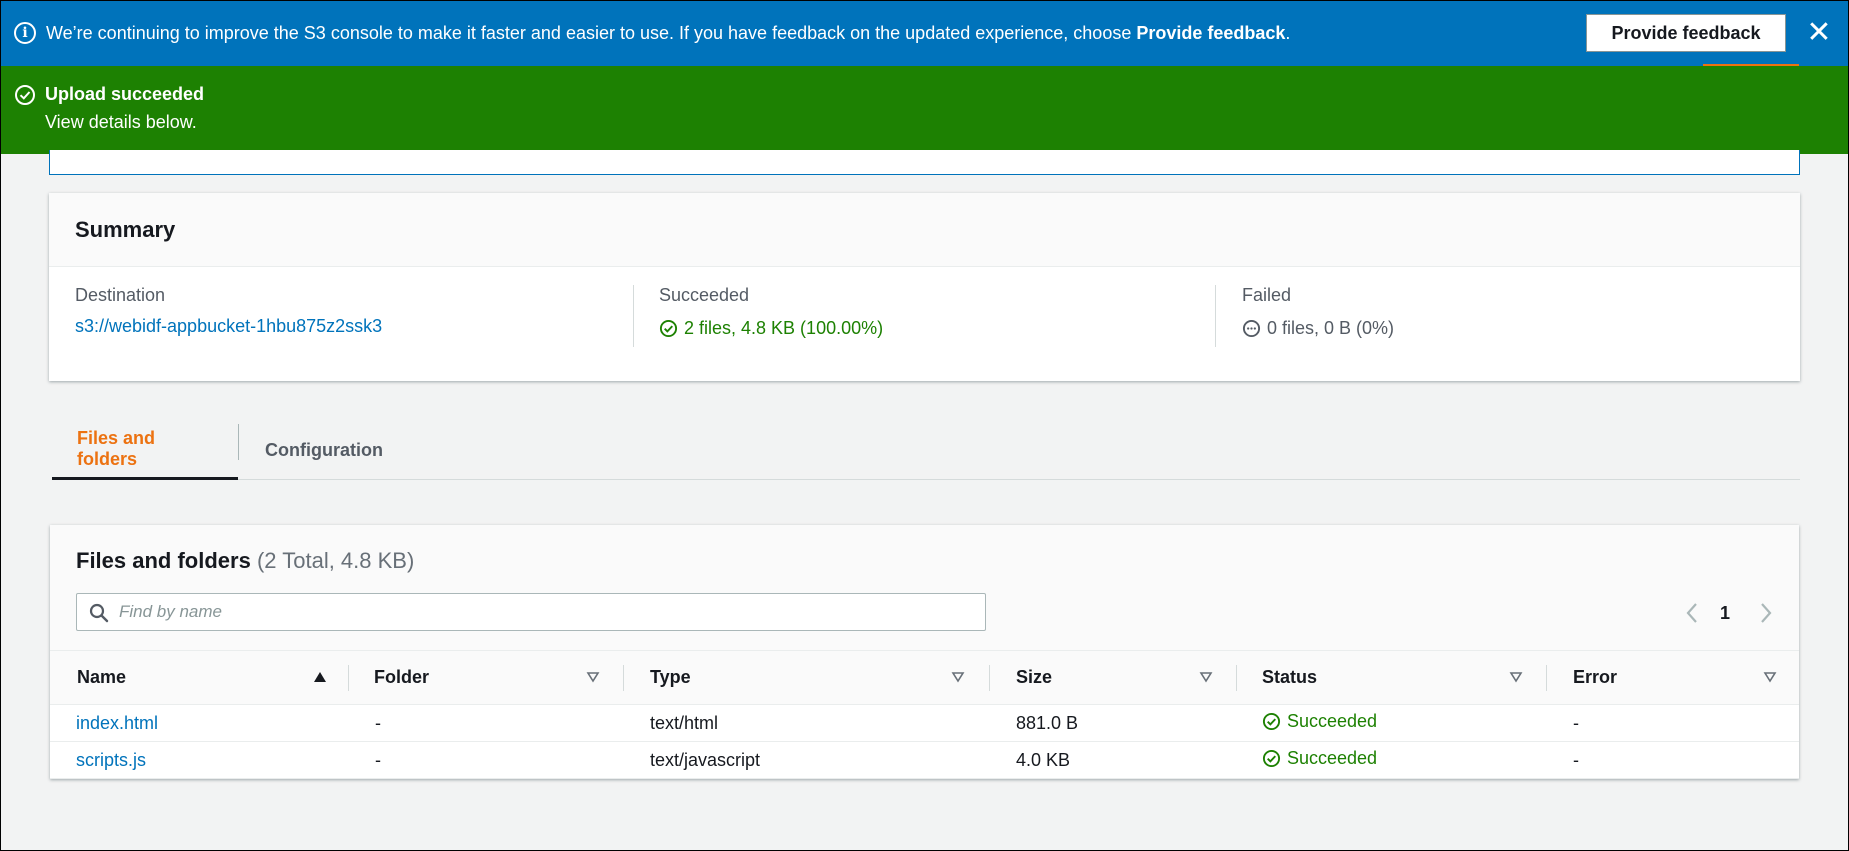  Describe the element at coordinates (1113, 677) in the screenshot. I see `column-header-size: Size` at that location.